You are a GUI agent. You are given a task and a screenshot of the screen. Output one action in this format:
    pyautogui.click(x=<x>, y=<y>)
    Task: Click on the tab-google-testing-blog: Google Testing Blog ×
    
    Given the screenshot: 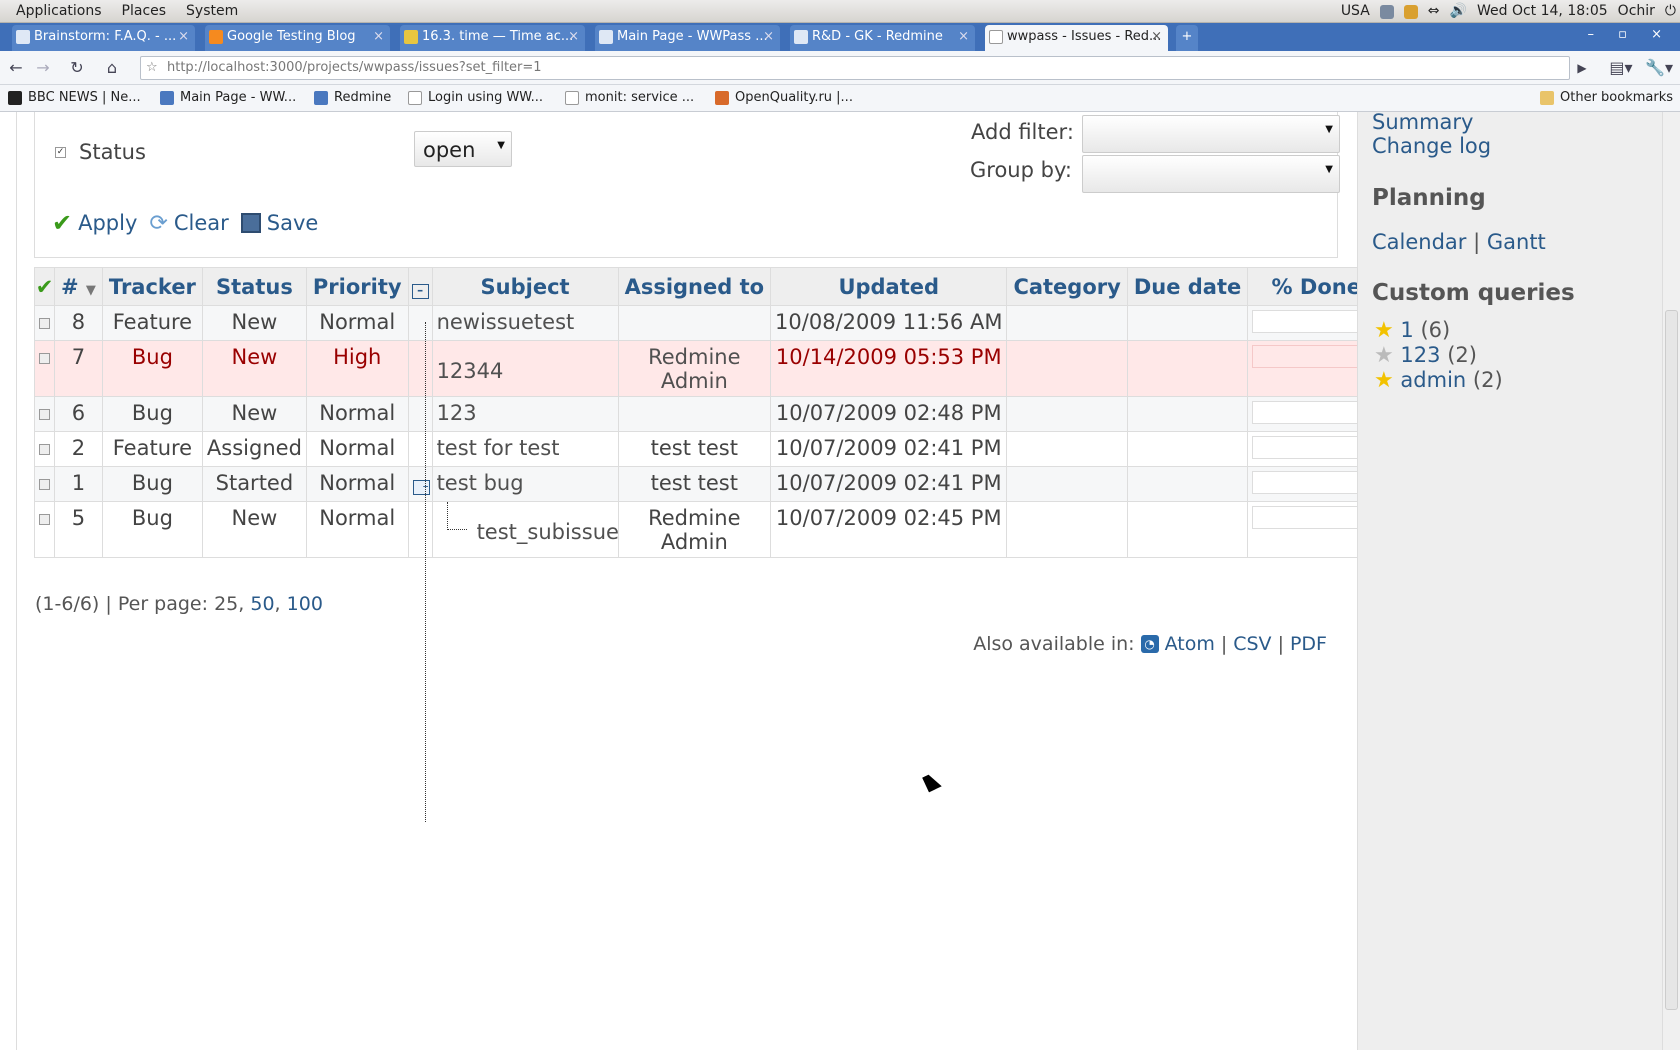 What is the action you would take?
    pyautogui.click(x=297, y=38)
    